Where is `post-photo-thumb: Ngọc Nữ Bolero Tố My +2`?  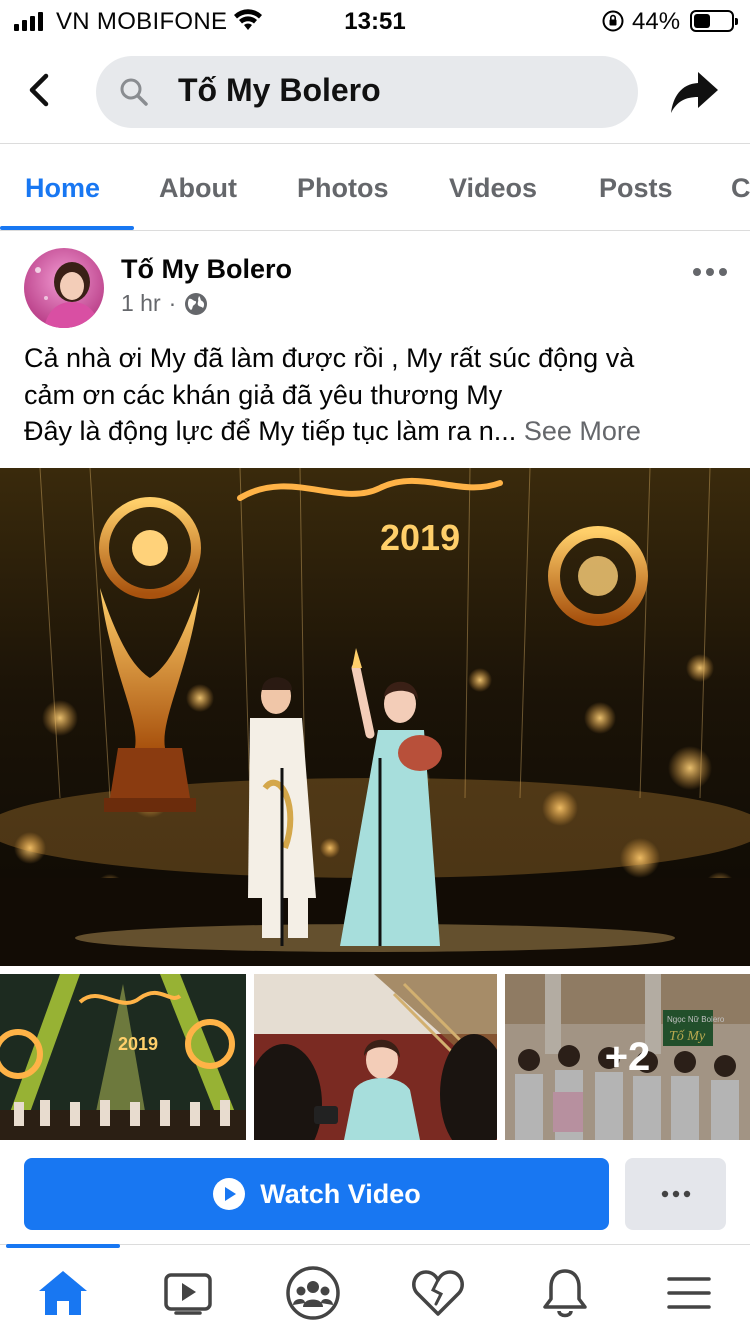 post-photo-thumb: Ngọc Nữ Bolero Tố My +2 is located at coordinates (627, 1057).